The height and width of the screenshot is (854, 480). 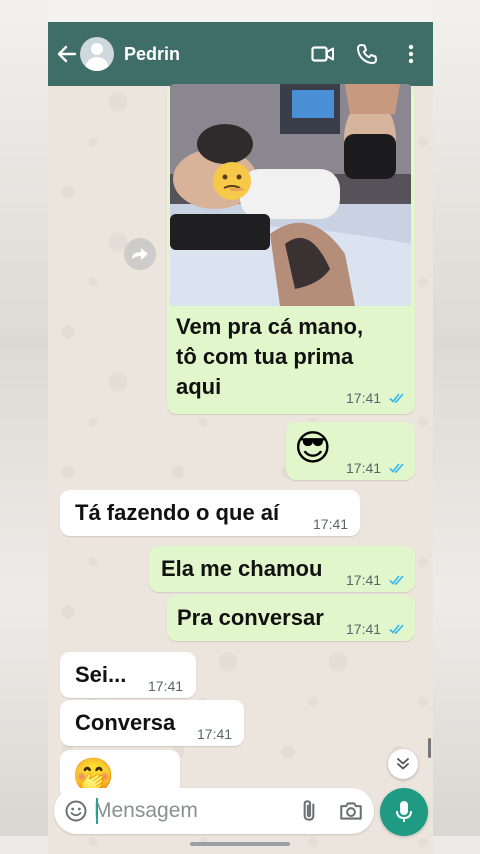 I want to click on paperclip-icon, so click(x=309, y=811).